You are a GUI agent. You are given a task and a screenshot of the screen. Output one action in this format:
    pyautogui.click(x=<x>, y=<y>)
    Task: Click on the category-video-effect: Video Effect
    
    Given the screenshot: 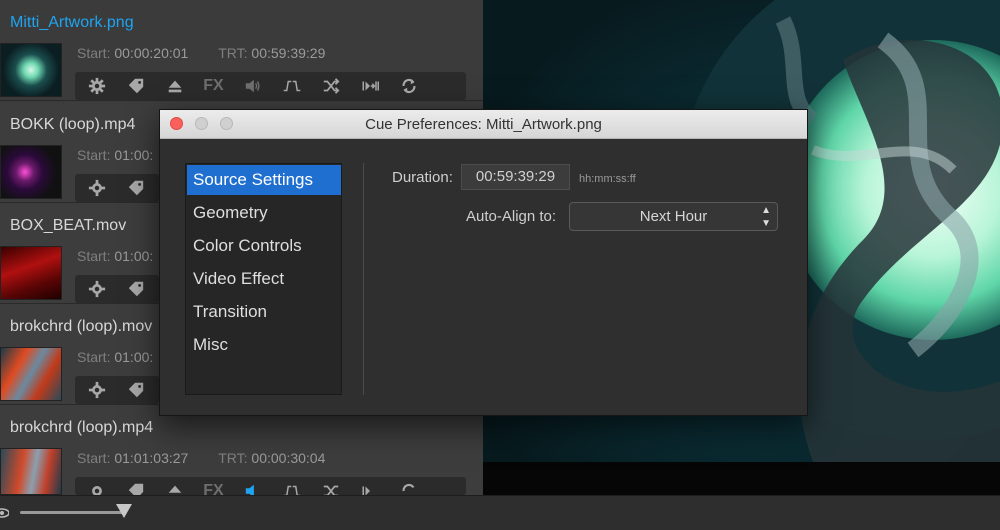 What is the action you would take?
    pyautogui.click(x=264, y=279)
    